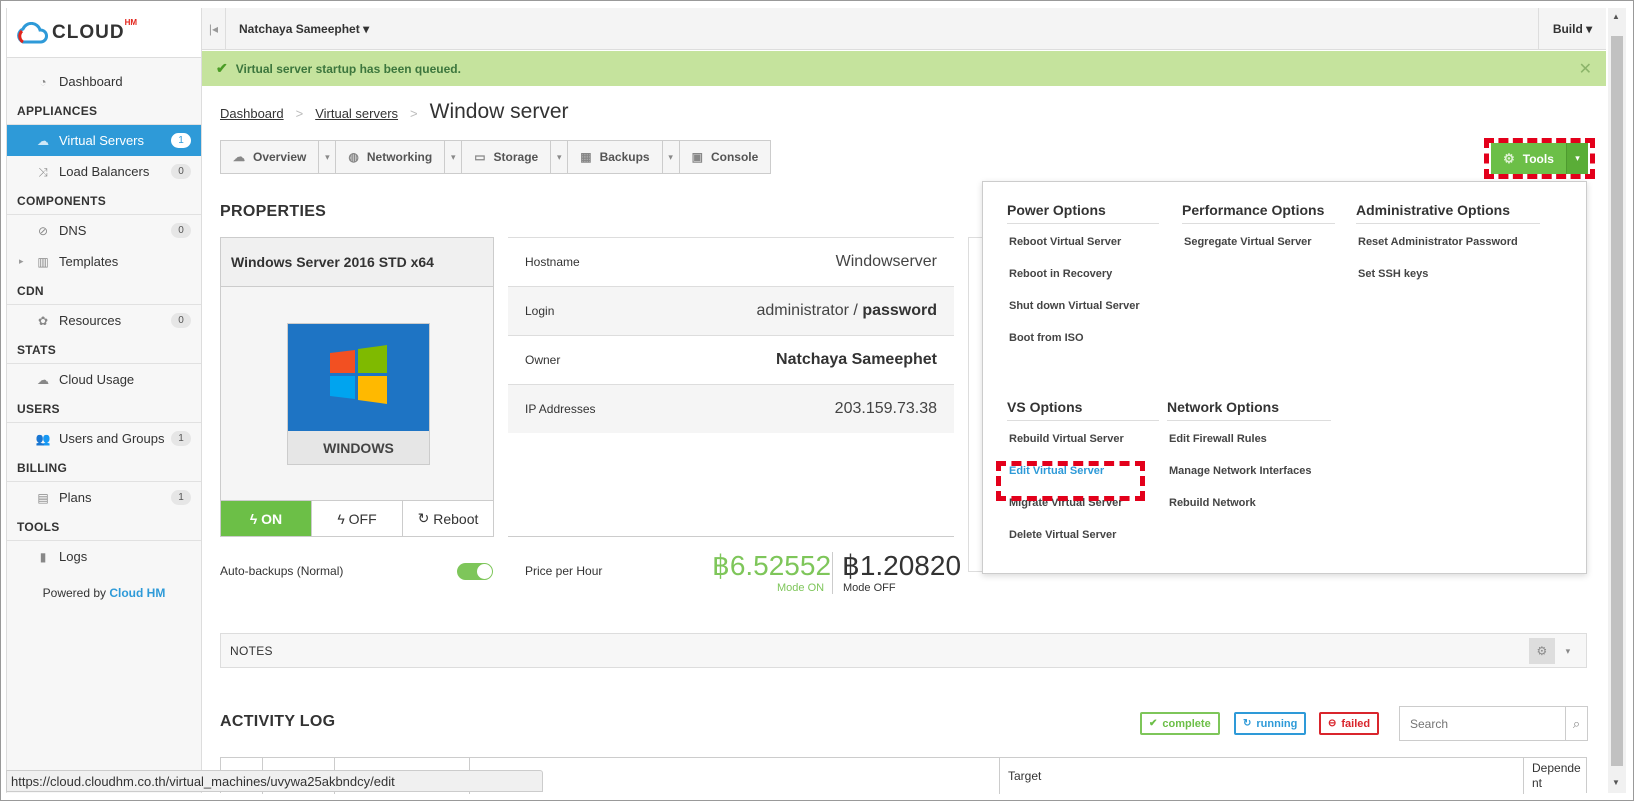 This screenshot has height=801, width=1634. Describe the element at coordinates (846, 311) in the screenshot. I see `prop-value: administrator / password` at that location.